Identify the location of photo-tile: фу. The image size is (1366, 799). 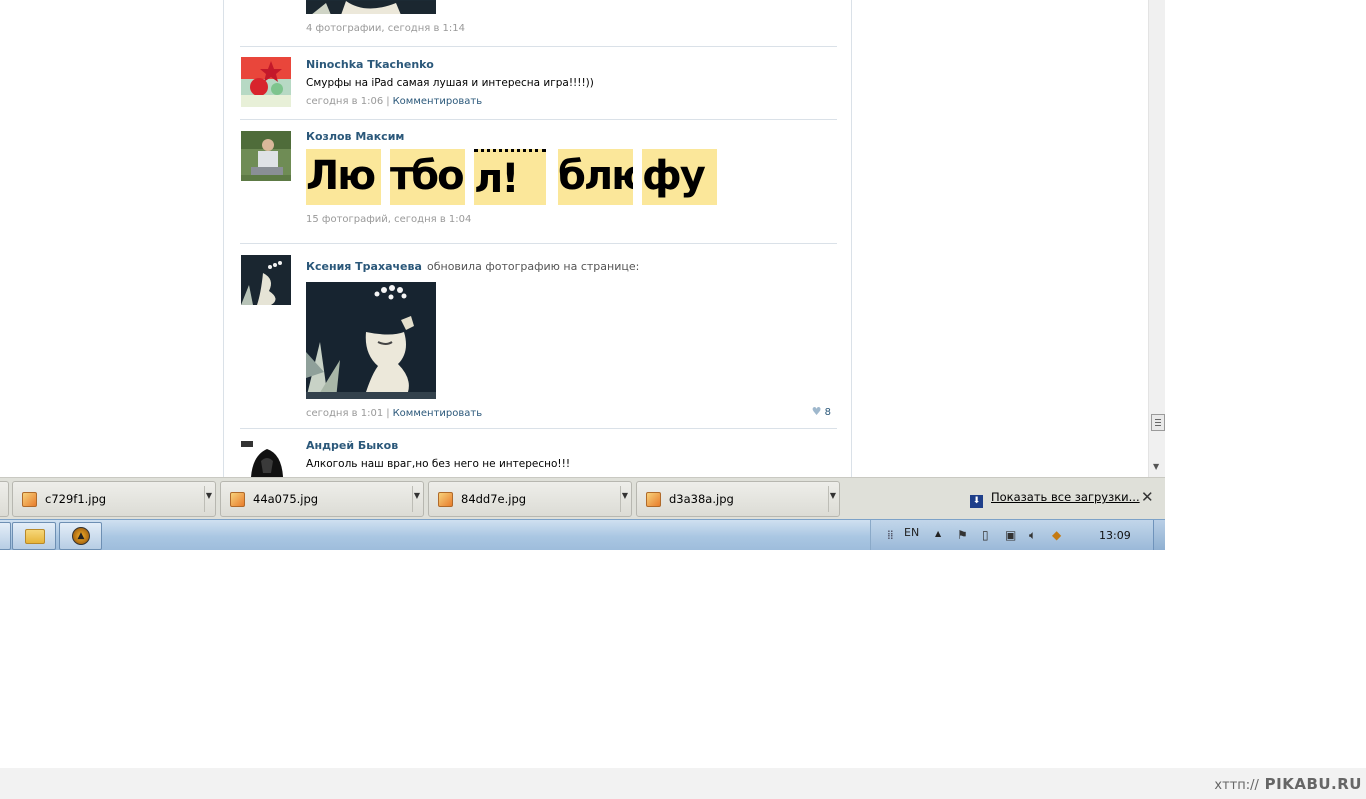
(679, 177).